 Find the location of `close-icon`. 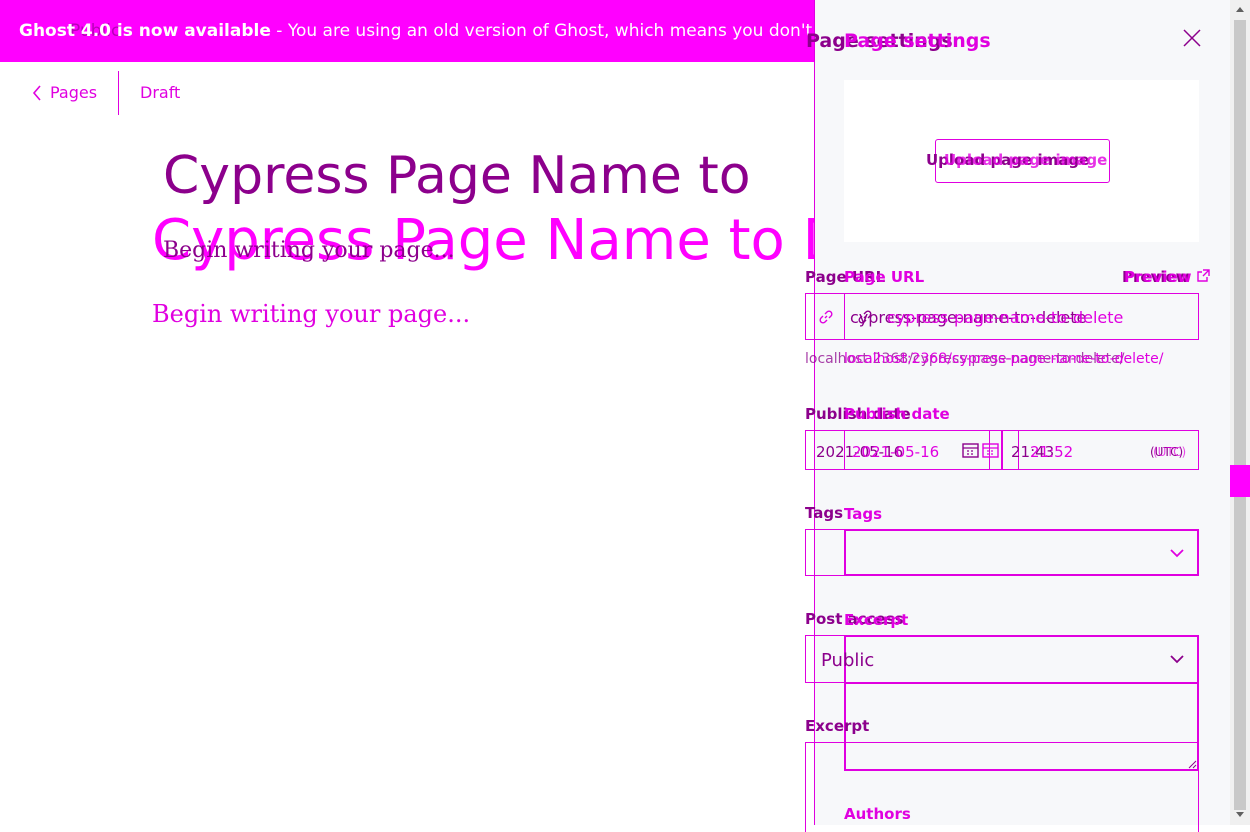

close-icon is located at coordinates (1192, 38).